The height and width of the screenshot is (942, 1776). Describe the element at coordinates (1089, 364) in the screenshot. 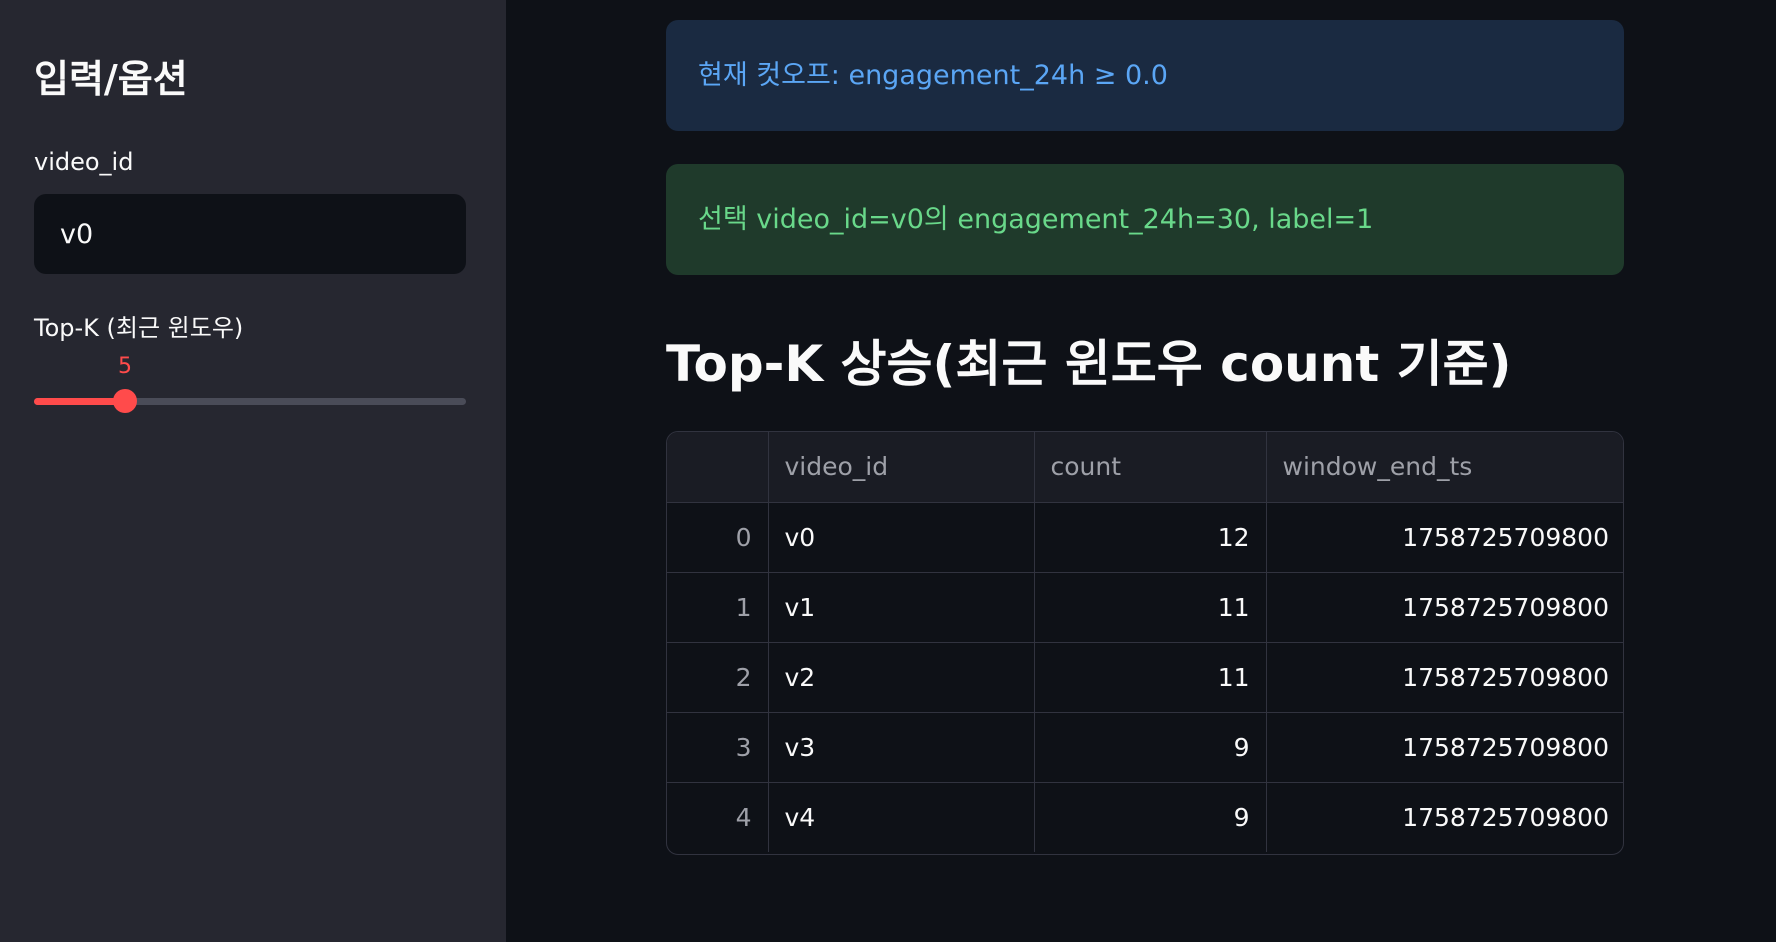

I see `section-title: Top-K 상승(최근 윈도우 count 기준)` at that location.